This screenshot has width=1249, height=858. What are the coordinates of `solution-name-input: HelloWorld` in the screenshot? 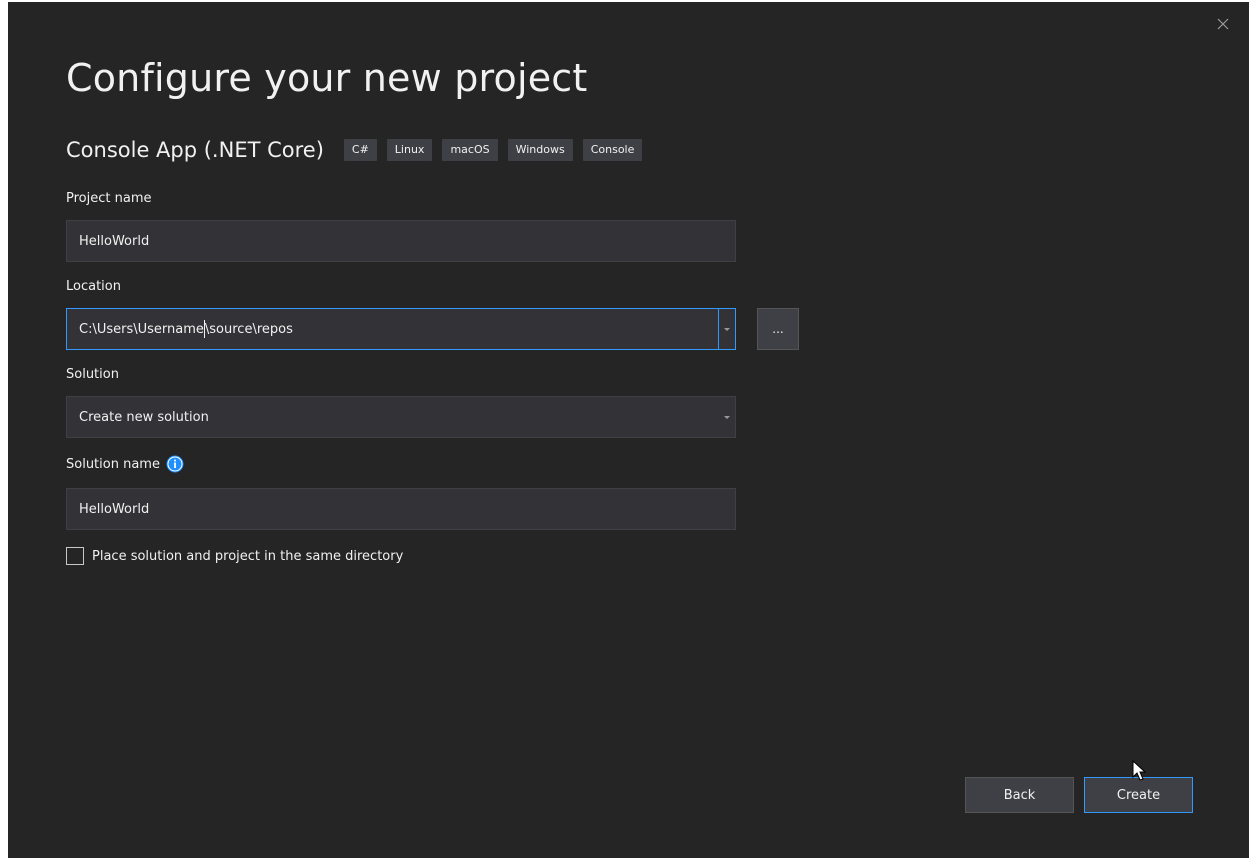 It's located at (401, 509).